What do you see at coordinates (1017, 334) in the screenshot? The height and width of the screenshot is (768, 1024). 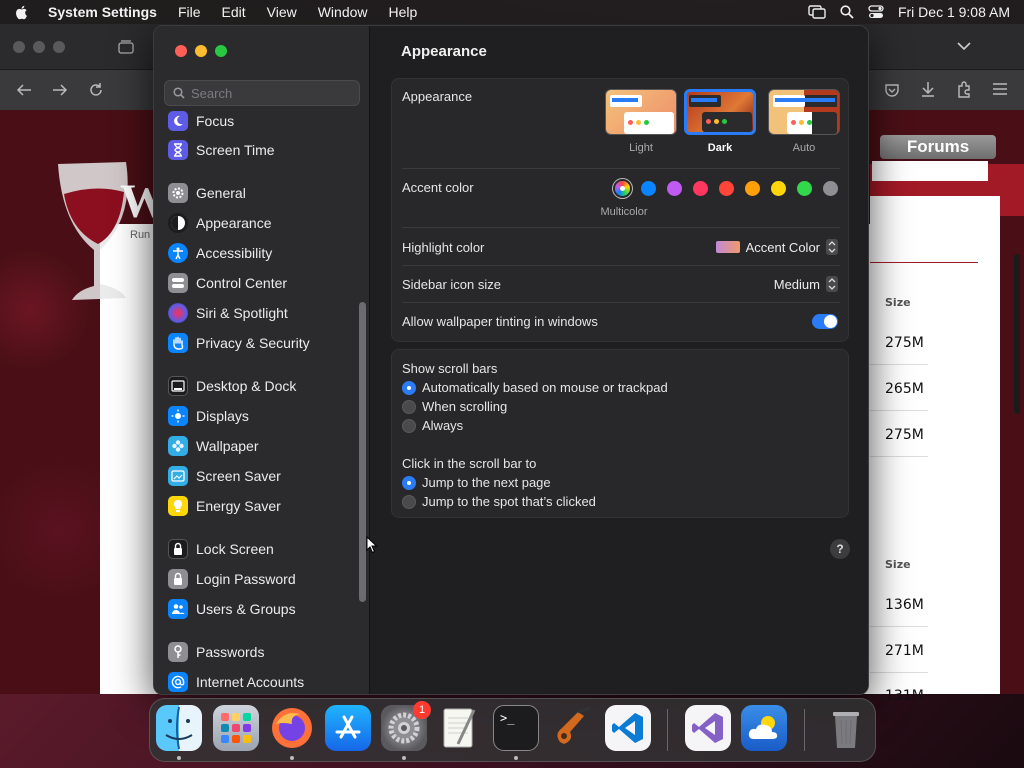 I see `browser-scrollbar` at bounding box center [1017, 334].